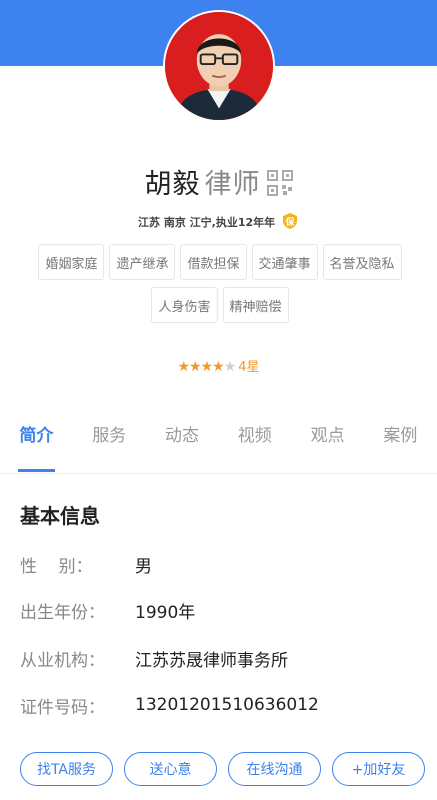 The width and height of the screenshot is (437, 800). Describe the element at coordinates (220, 564) in the screenshot. I see `info-row-gender: 性 别： 男` at that location.